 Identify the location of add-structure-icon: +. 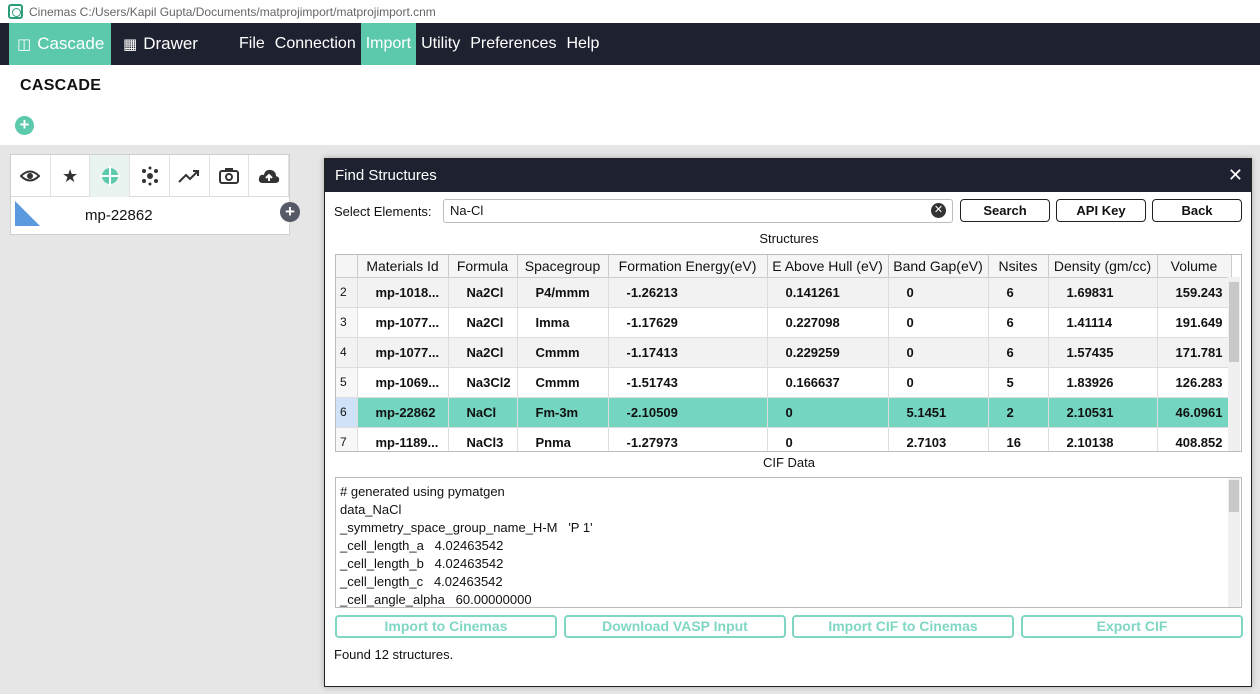
(290, 212).